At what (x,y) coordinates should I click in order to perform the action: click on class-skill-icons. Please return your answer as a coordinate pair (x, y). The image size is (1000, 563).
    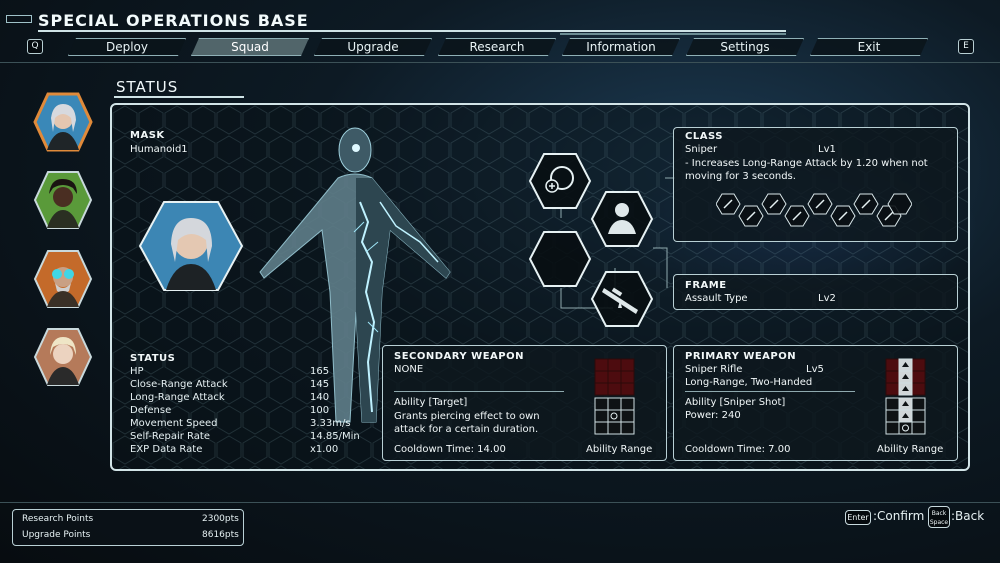
    Looking at the image, I should click on (814, 210).